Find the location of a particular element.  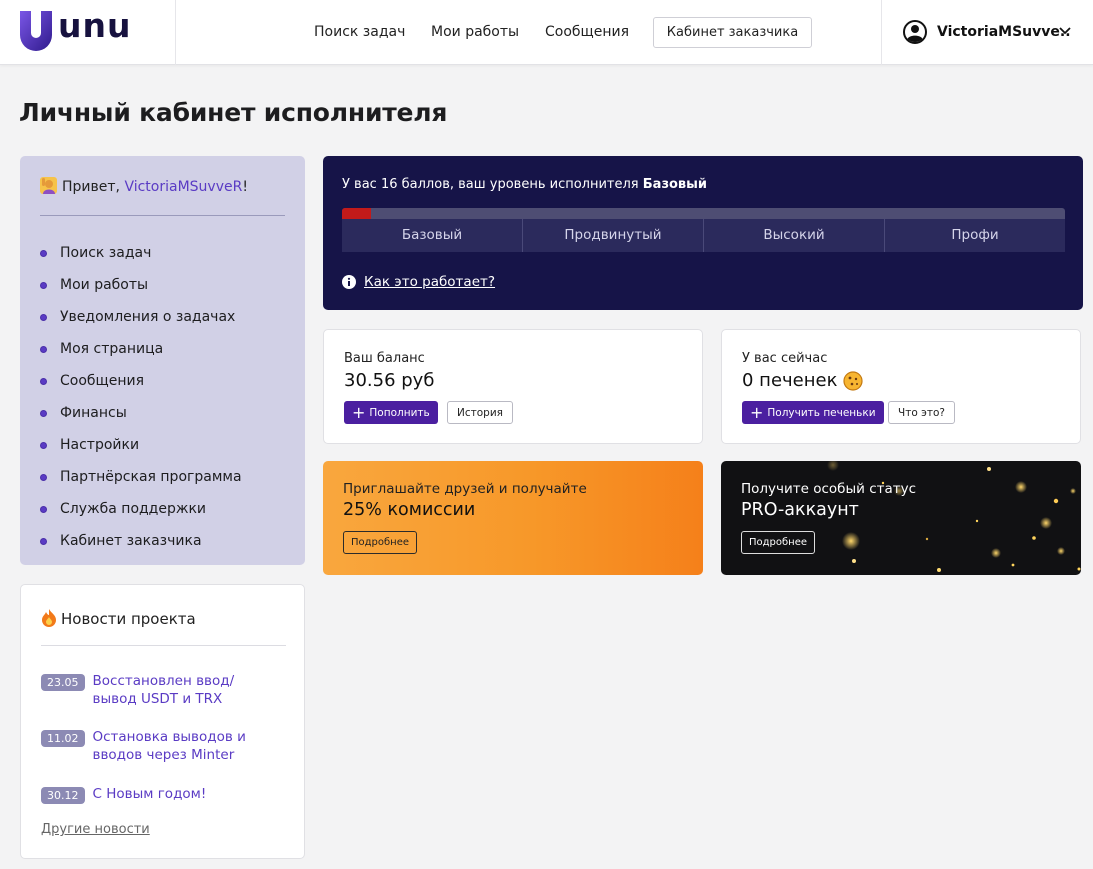

news-item: 30.12 С Новым годом! is located at coordinates (159, 794).